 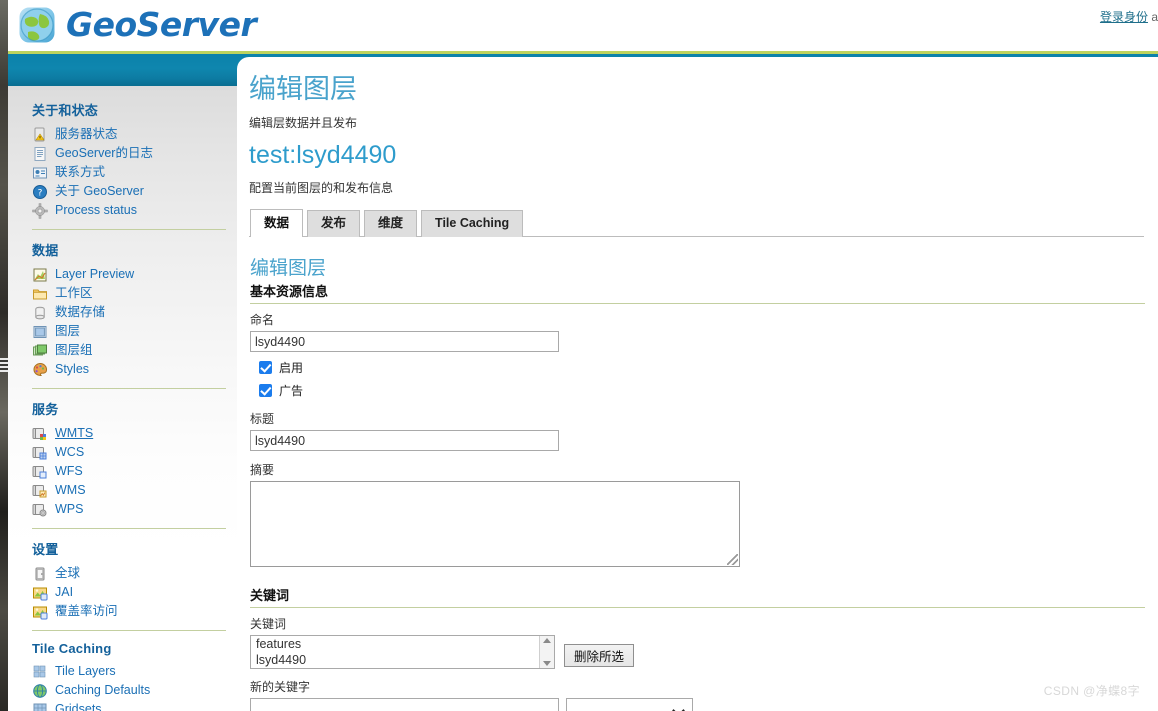 What do you see at coordinates (268, 624) in the screenshot?
I see `keywords-field-label: 关键词` at bounding box center [268, 624].